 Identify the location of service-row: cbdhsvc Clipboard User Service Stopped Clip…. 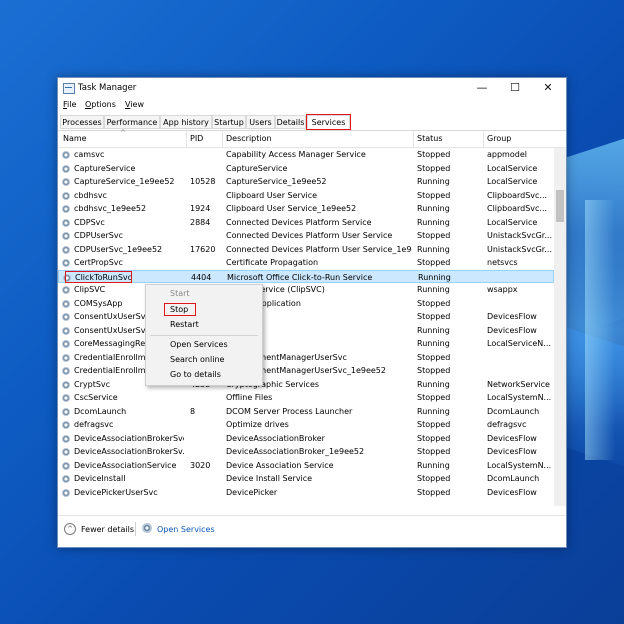
(306, 196).